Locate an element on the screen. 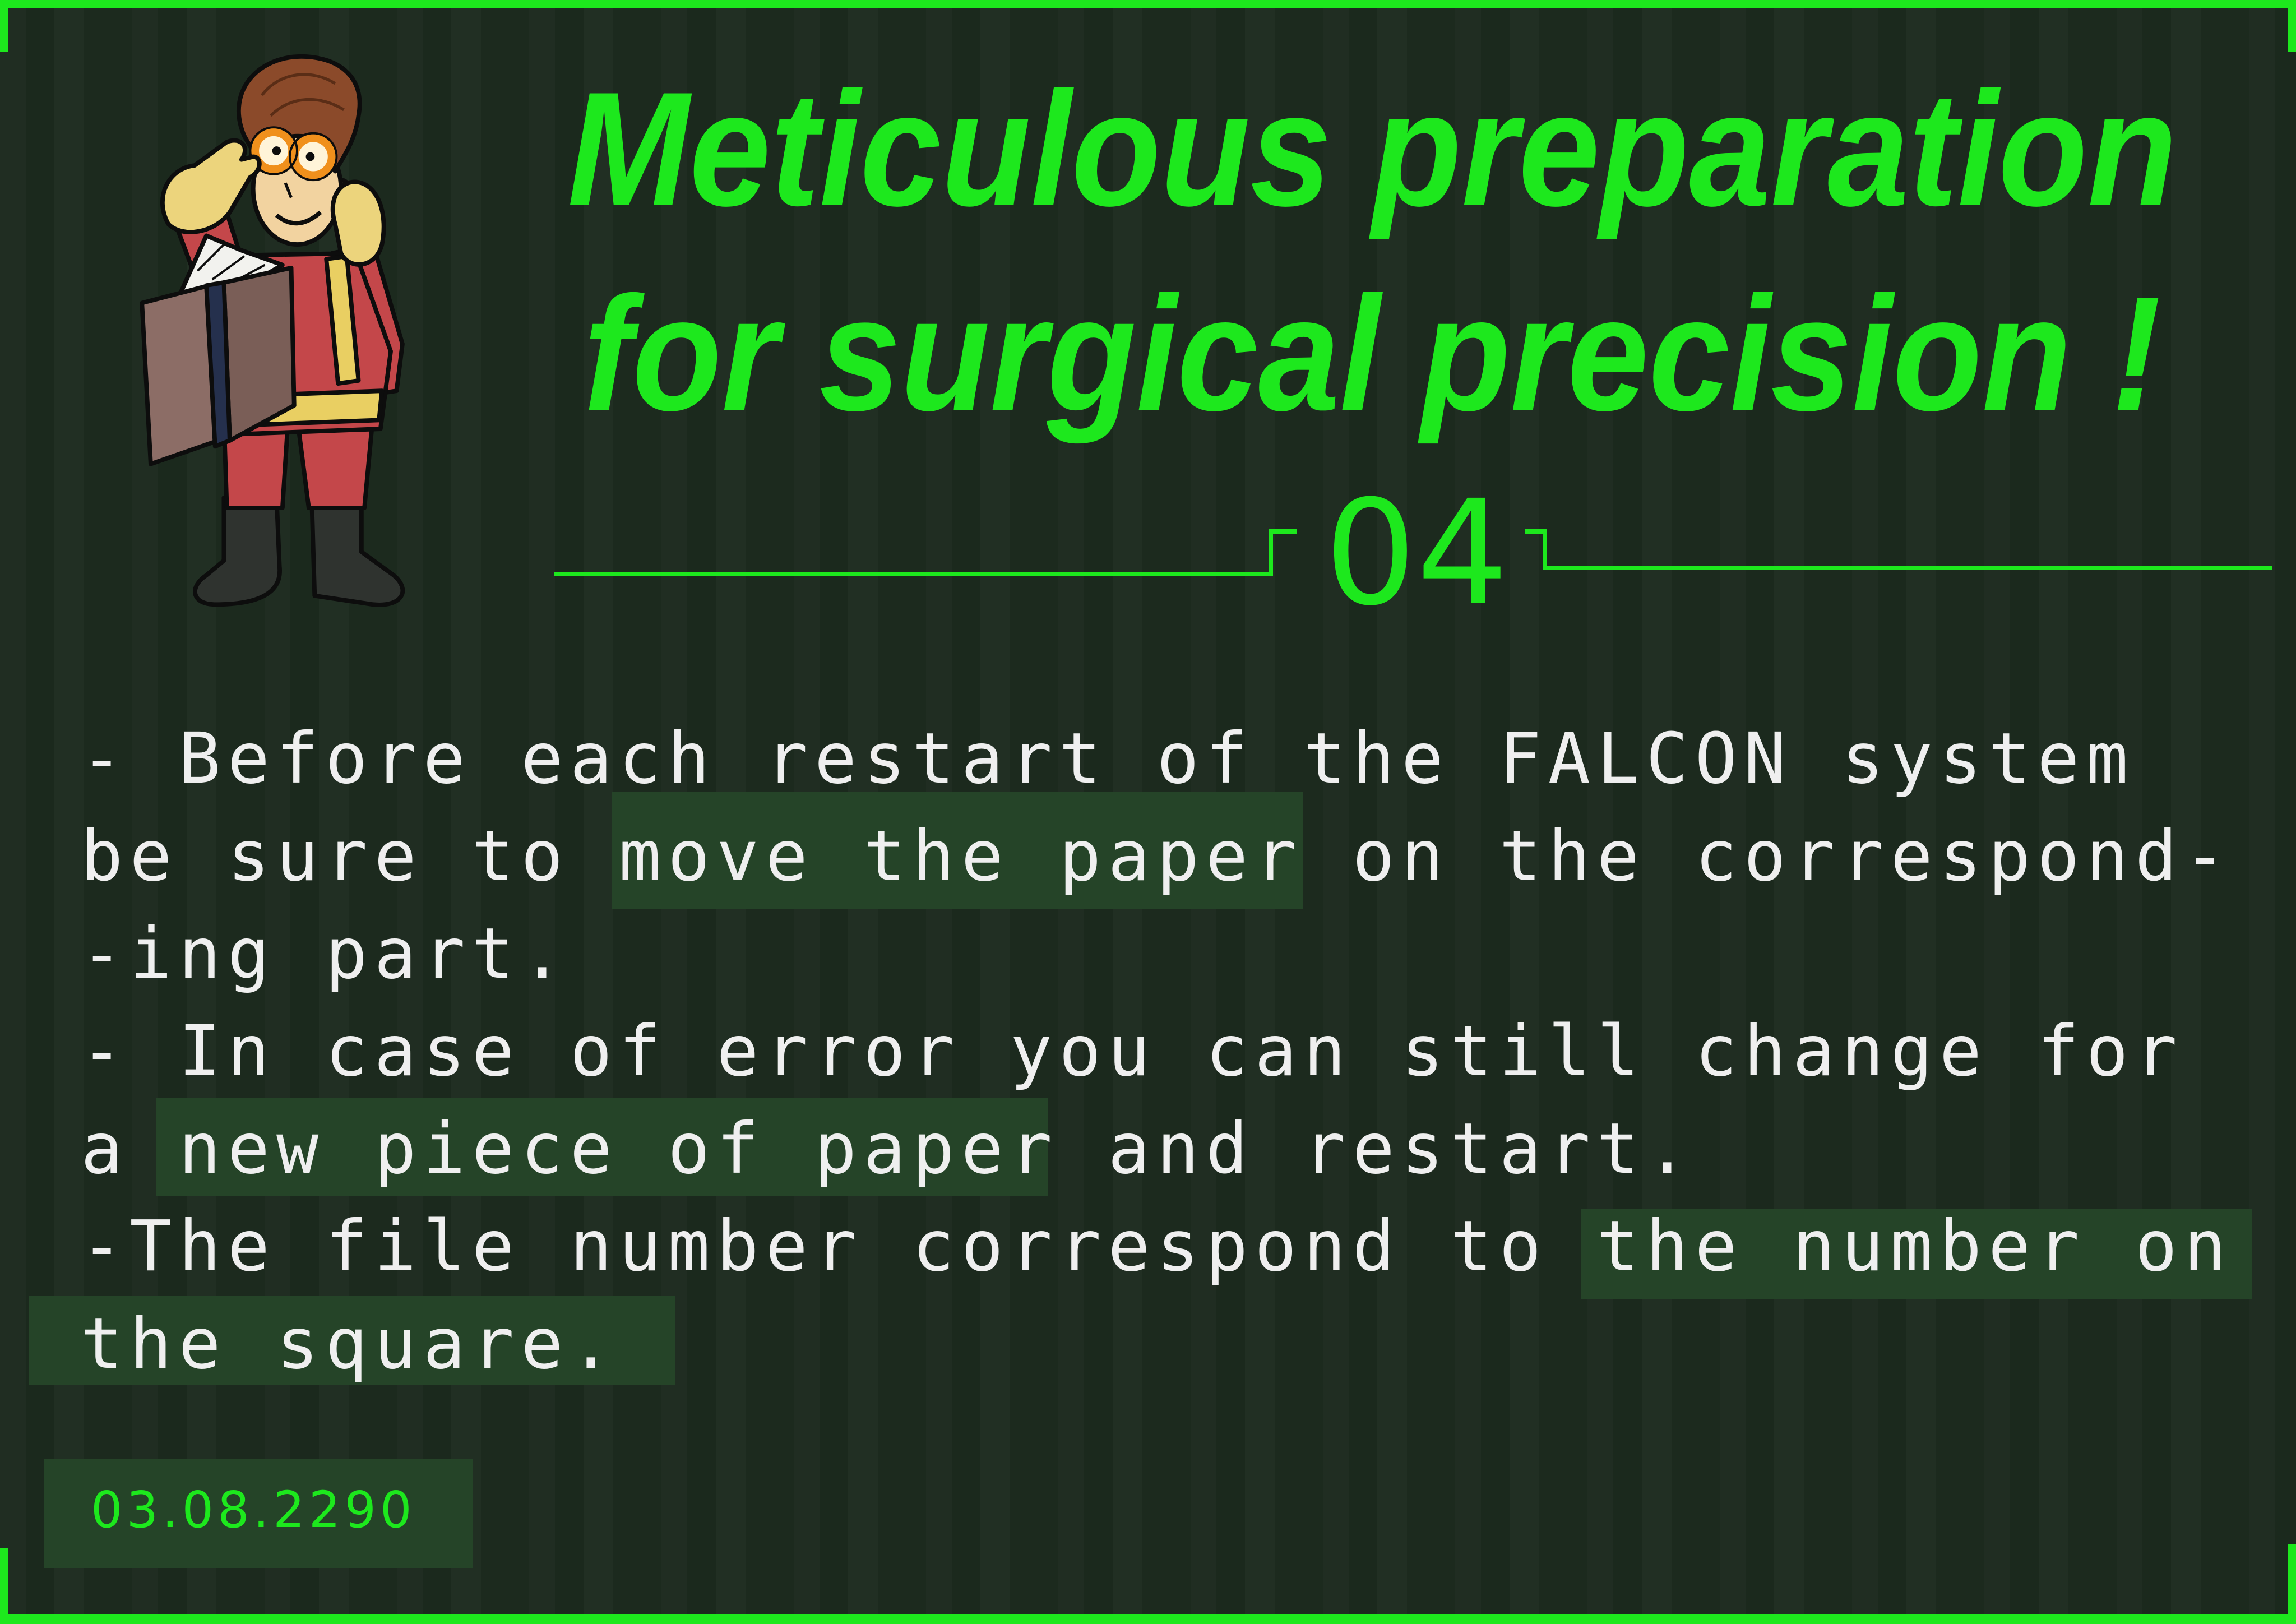 The width and height of the screenshot is (2296, 1624). divider-left-line is located at coordinates (925, 553).